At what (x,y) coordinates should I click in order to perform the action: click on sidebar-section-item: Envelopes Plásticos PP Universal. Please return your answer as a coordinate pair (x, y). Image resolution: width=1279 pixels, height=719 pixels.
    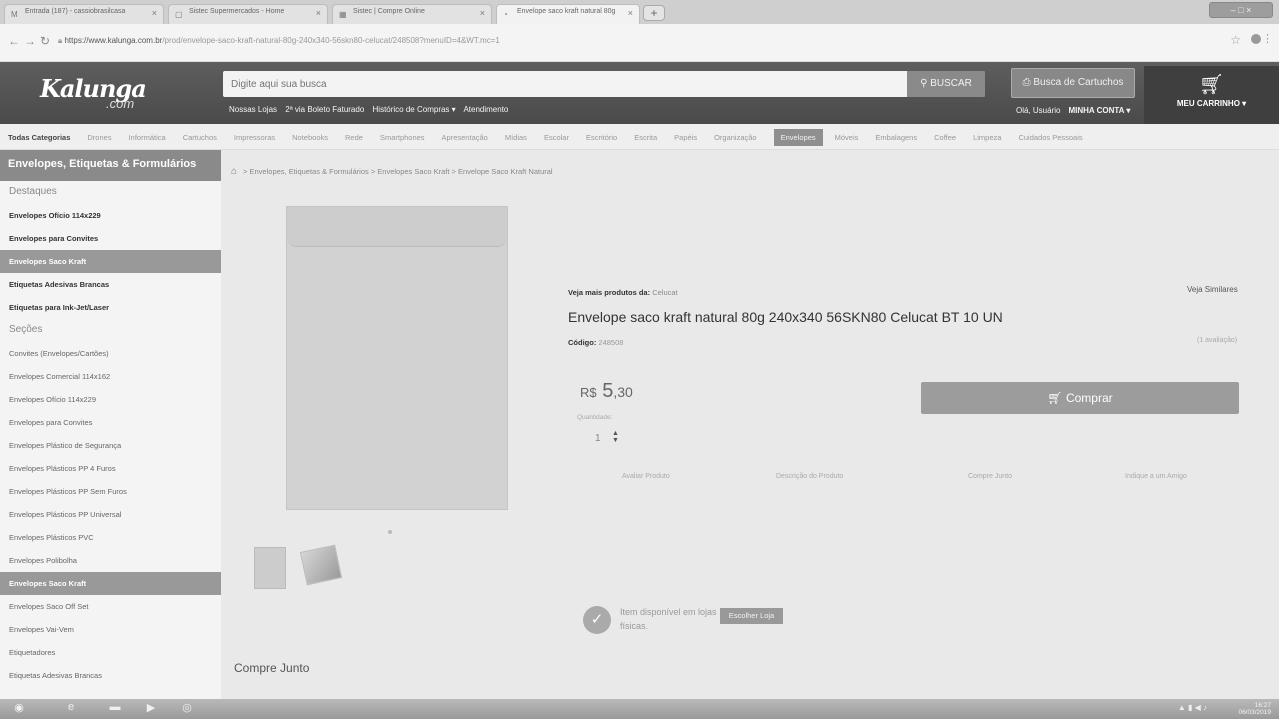
    Looking at the image, I should click on (110, 514).